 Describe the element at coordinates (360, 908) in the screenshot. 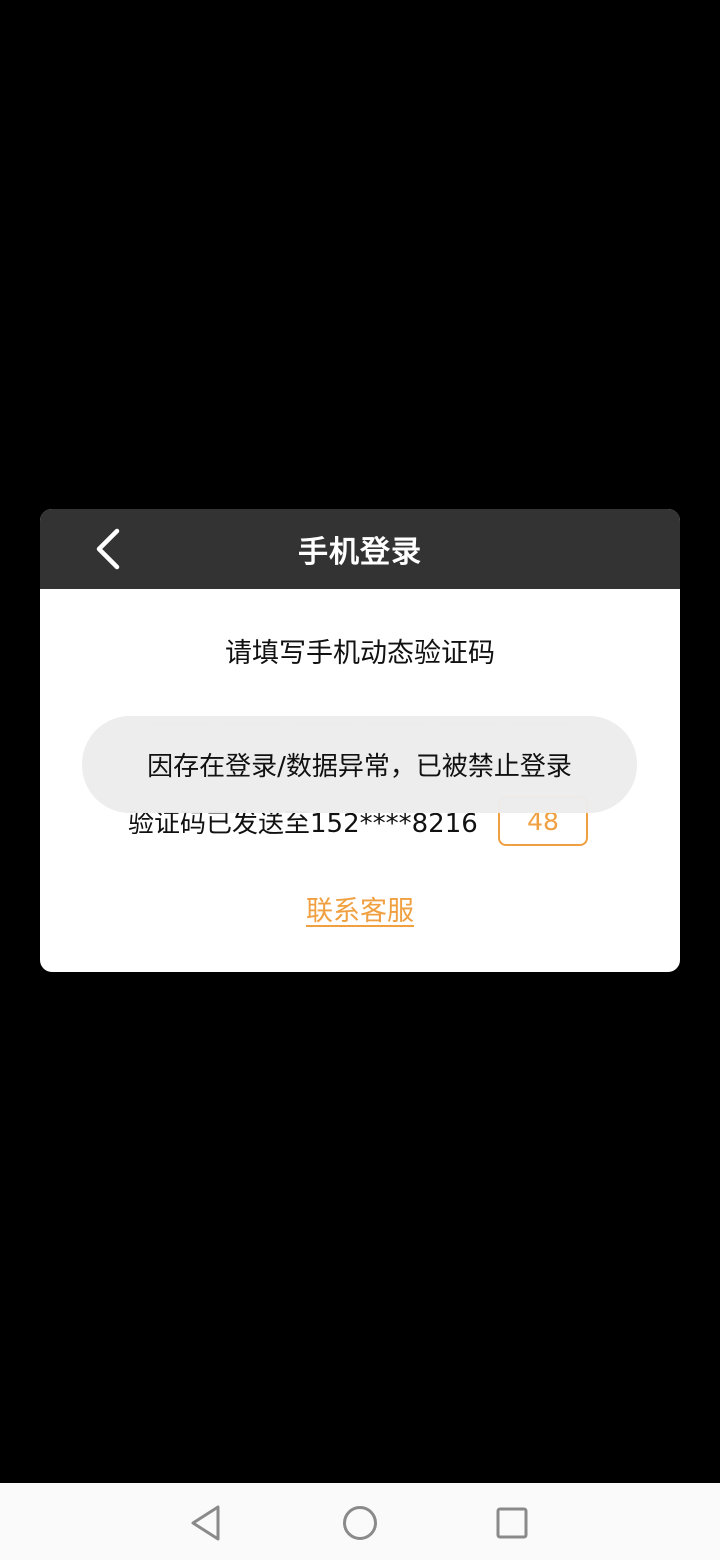

I see `contact-service-link: 联系客服` at that location.